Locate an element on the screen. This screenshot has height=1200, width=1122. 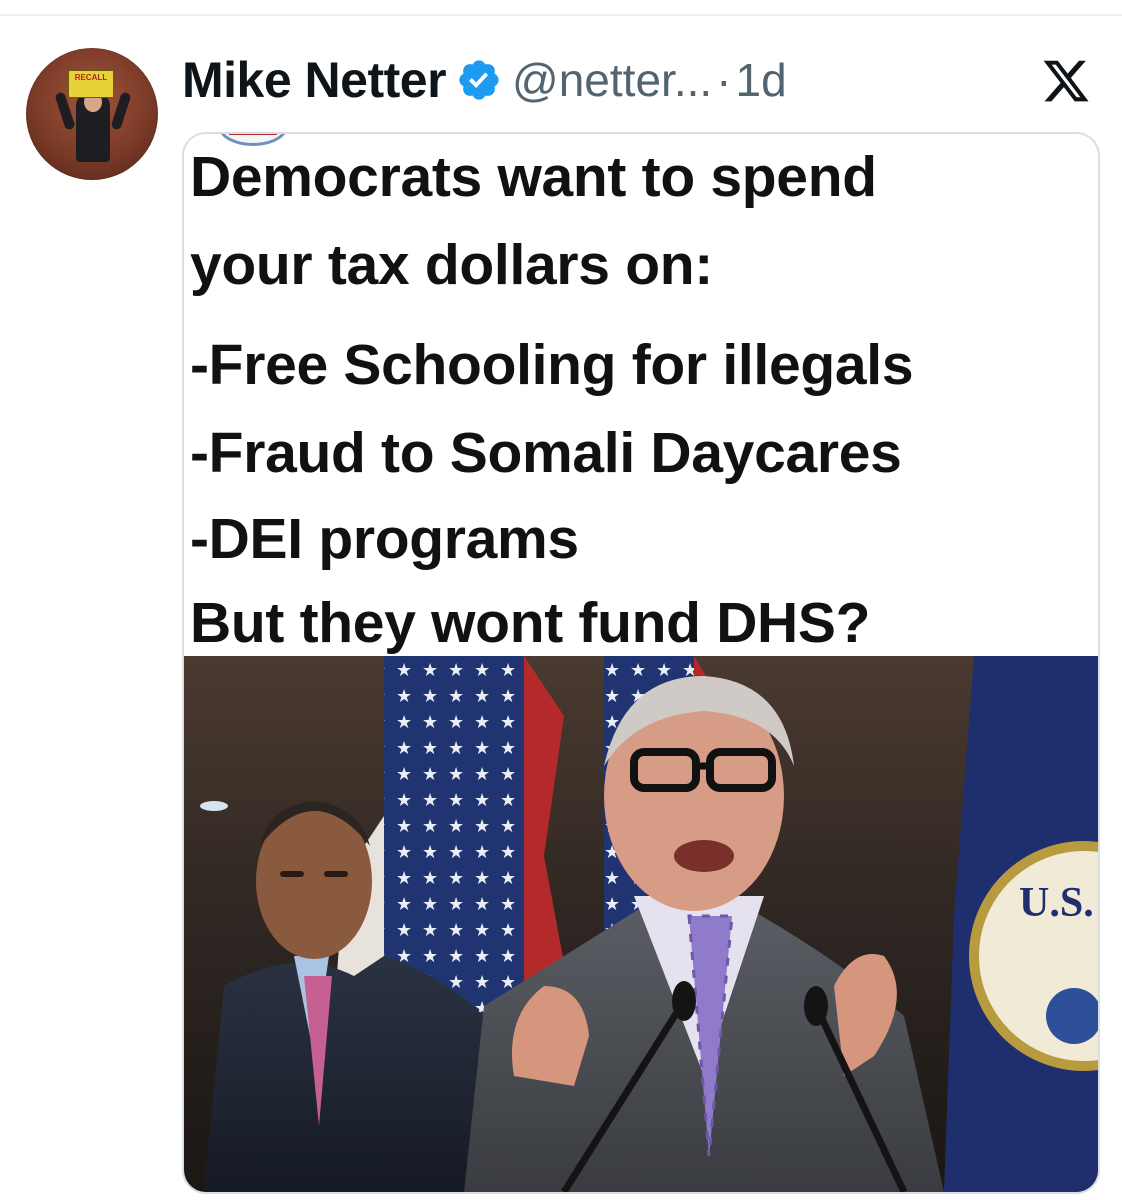
post-header: Mike Netter @netter... · 1d is located at coordinates (484, 80).